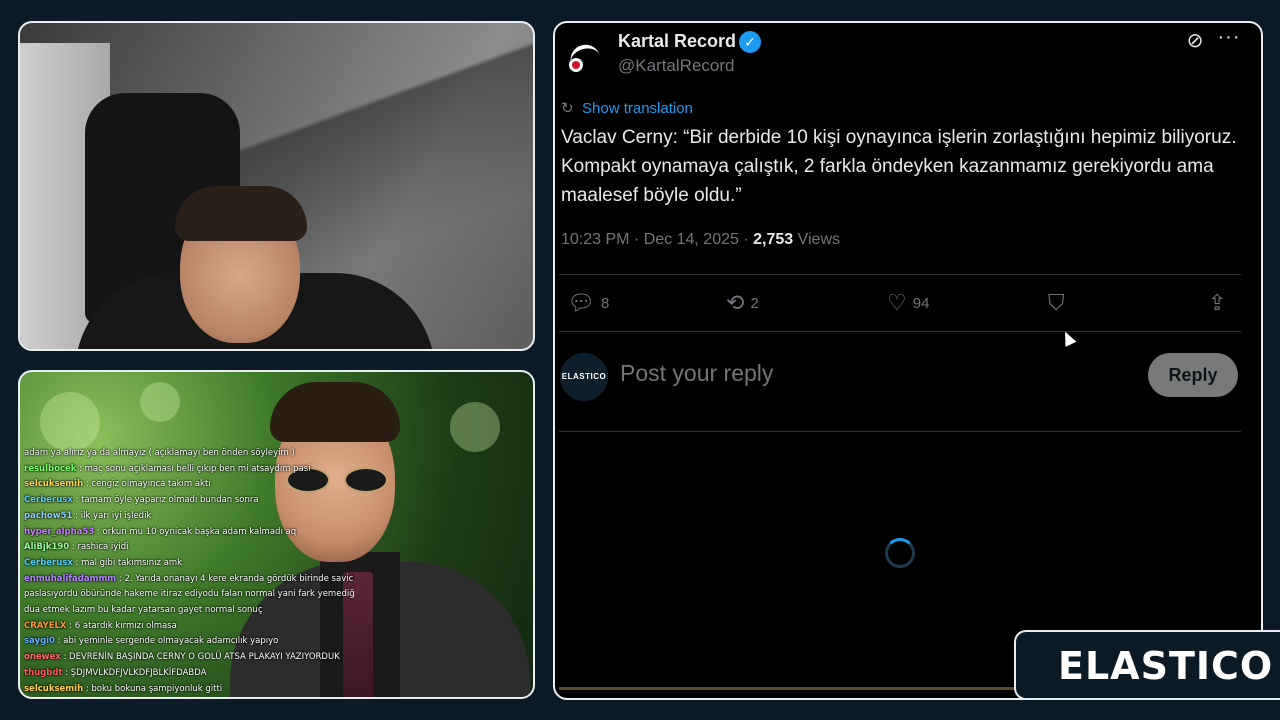  What do you see at coordinates (1056, 302) in the screenshot?
I see `bookmark-icon: ⛉` at bounding box center [1056, 302].